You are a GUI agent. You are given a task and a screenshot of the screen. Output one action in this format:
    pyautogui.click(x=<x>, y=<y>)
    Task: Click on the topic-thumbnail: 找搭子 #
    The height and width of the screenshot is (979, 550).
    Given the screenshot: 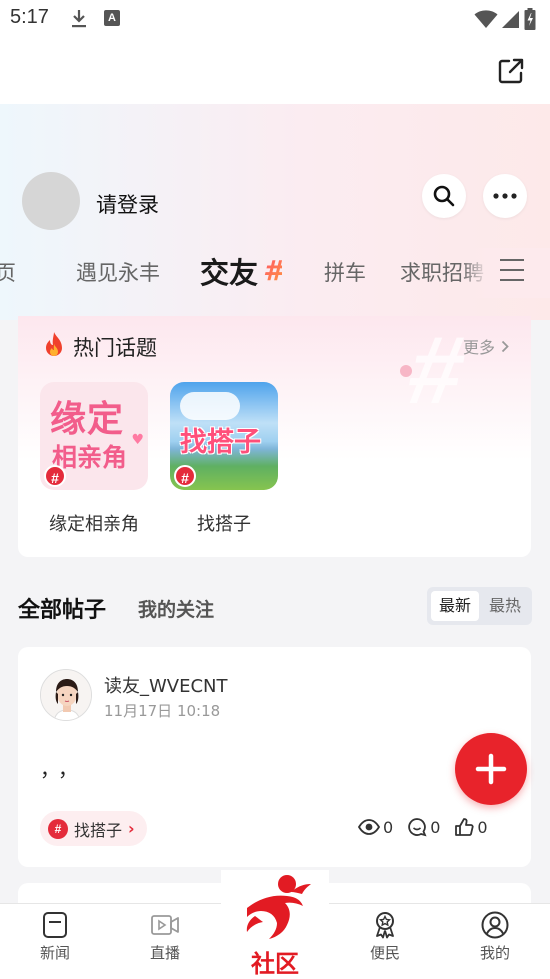 What is the action you would take?
    pyautogui.click(x=224, y=436)
    